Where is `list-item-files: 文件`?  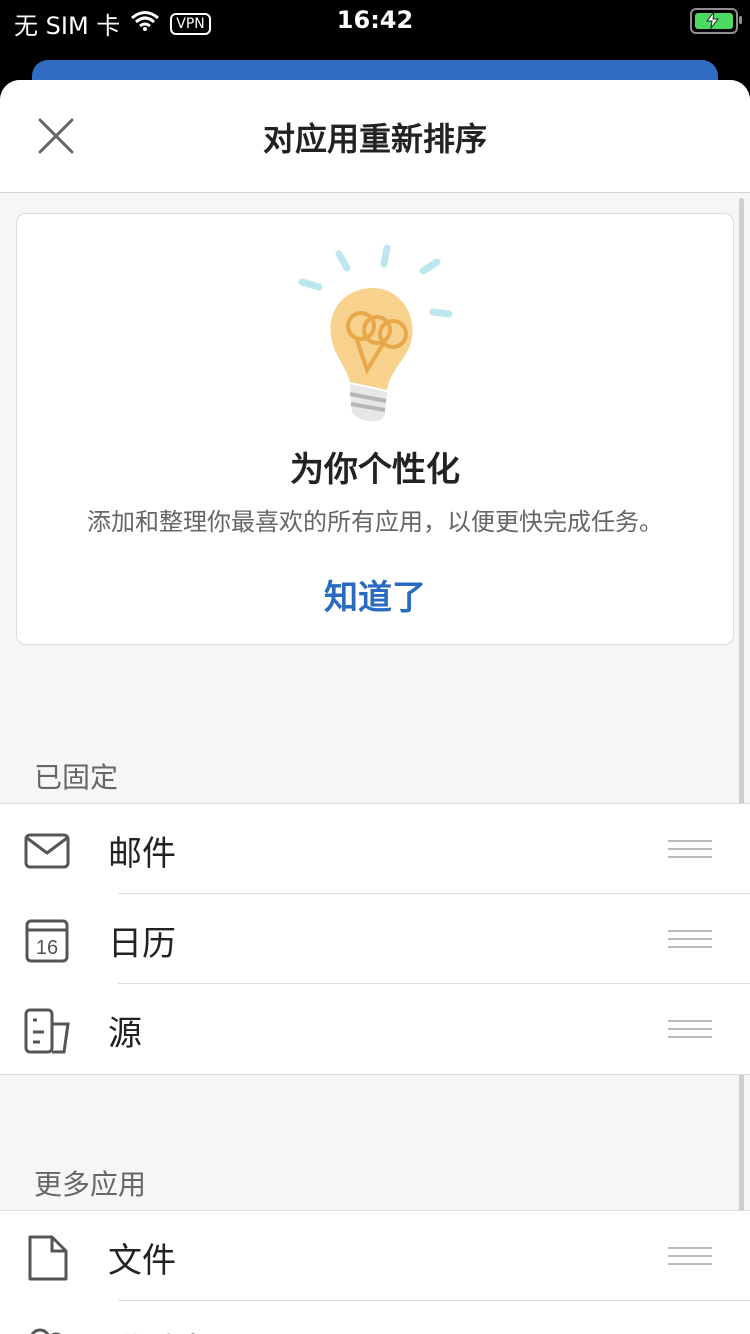
list-item-files: 文件 is located at coordinates (375, 1256).